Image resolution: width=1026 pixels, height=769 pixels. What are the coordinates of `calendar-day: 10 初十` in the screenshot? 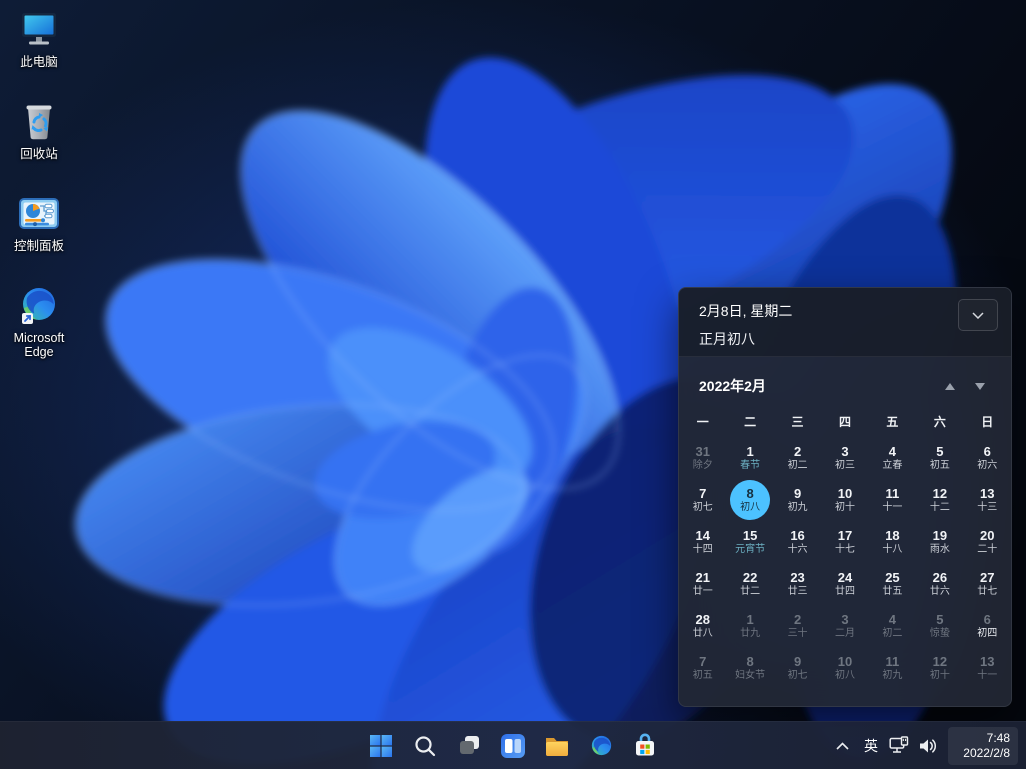 It's located at (844, 500).